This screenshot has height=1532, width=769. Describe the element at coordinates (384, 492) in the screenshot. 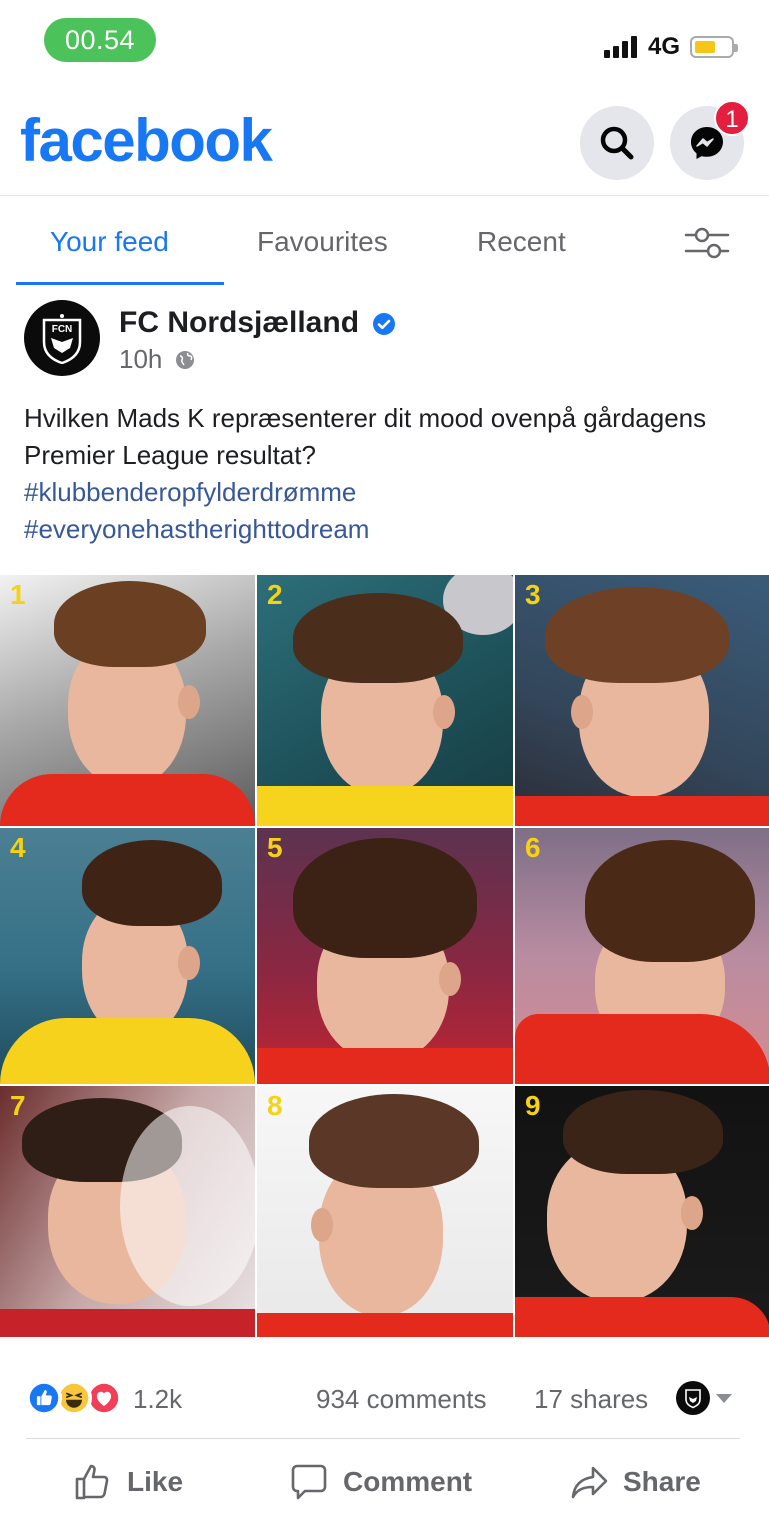

I see `hashtag-link: #klubbenderopfylderdrømme` at that location.